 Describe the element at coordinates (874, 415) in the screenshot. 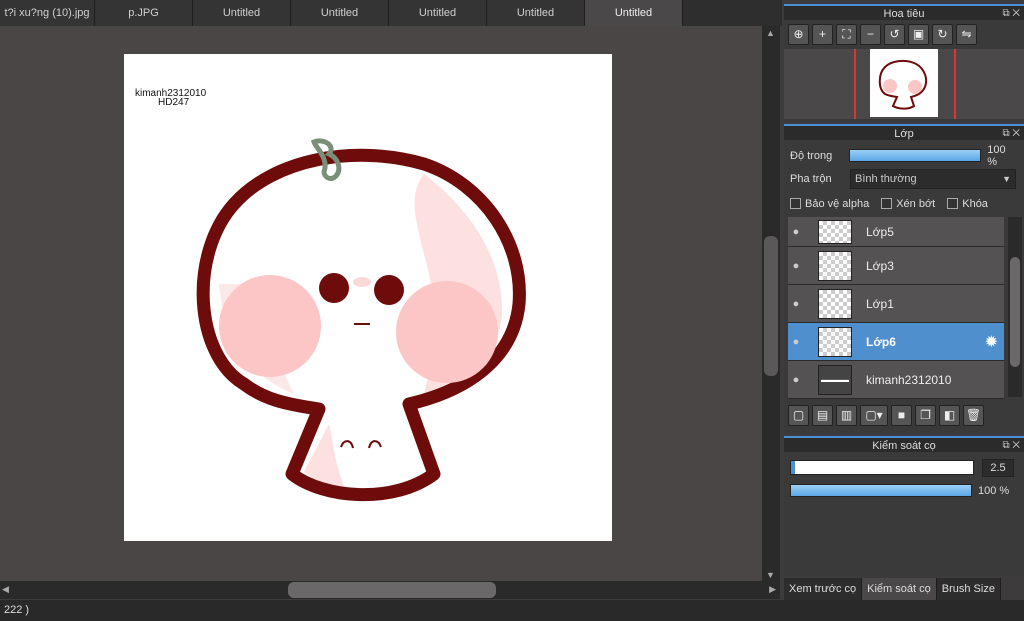

I see `add-layer-menu-icon: ▢▾` at that location.